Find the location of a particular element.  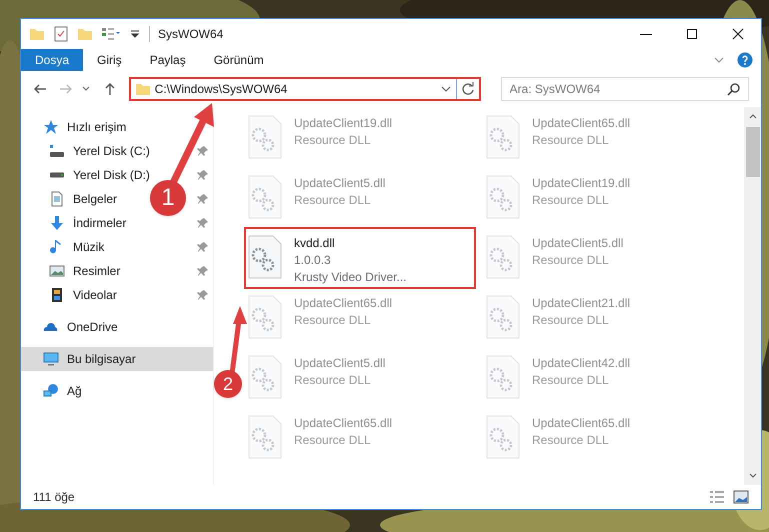

sidebar-item: Videolar is located at coordinates (83, 295).